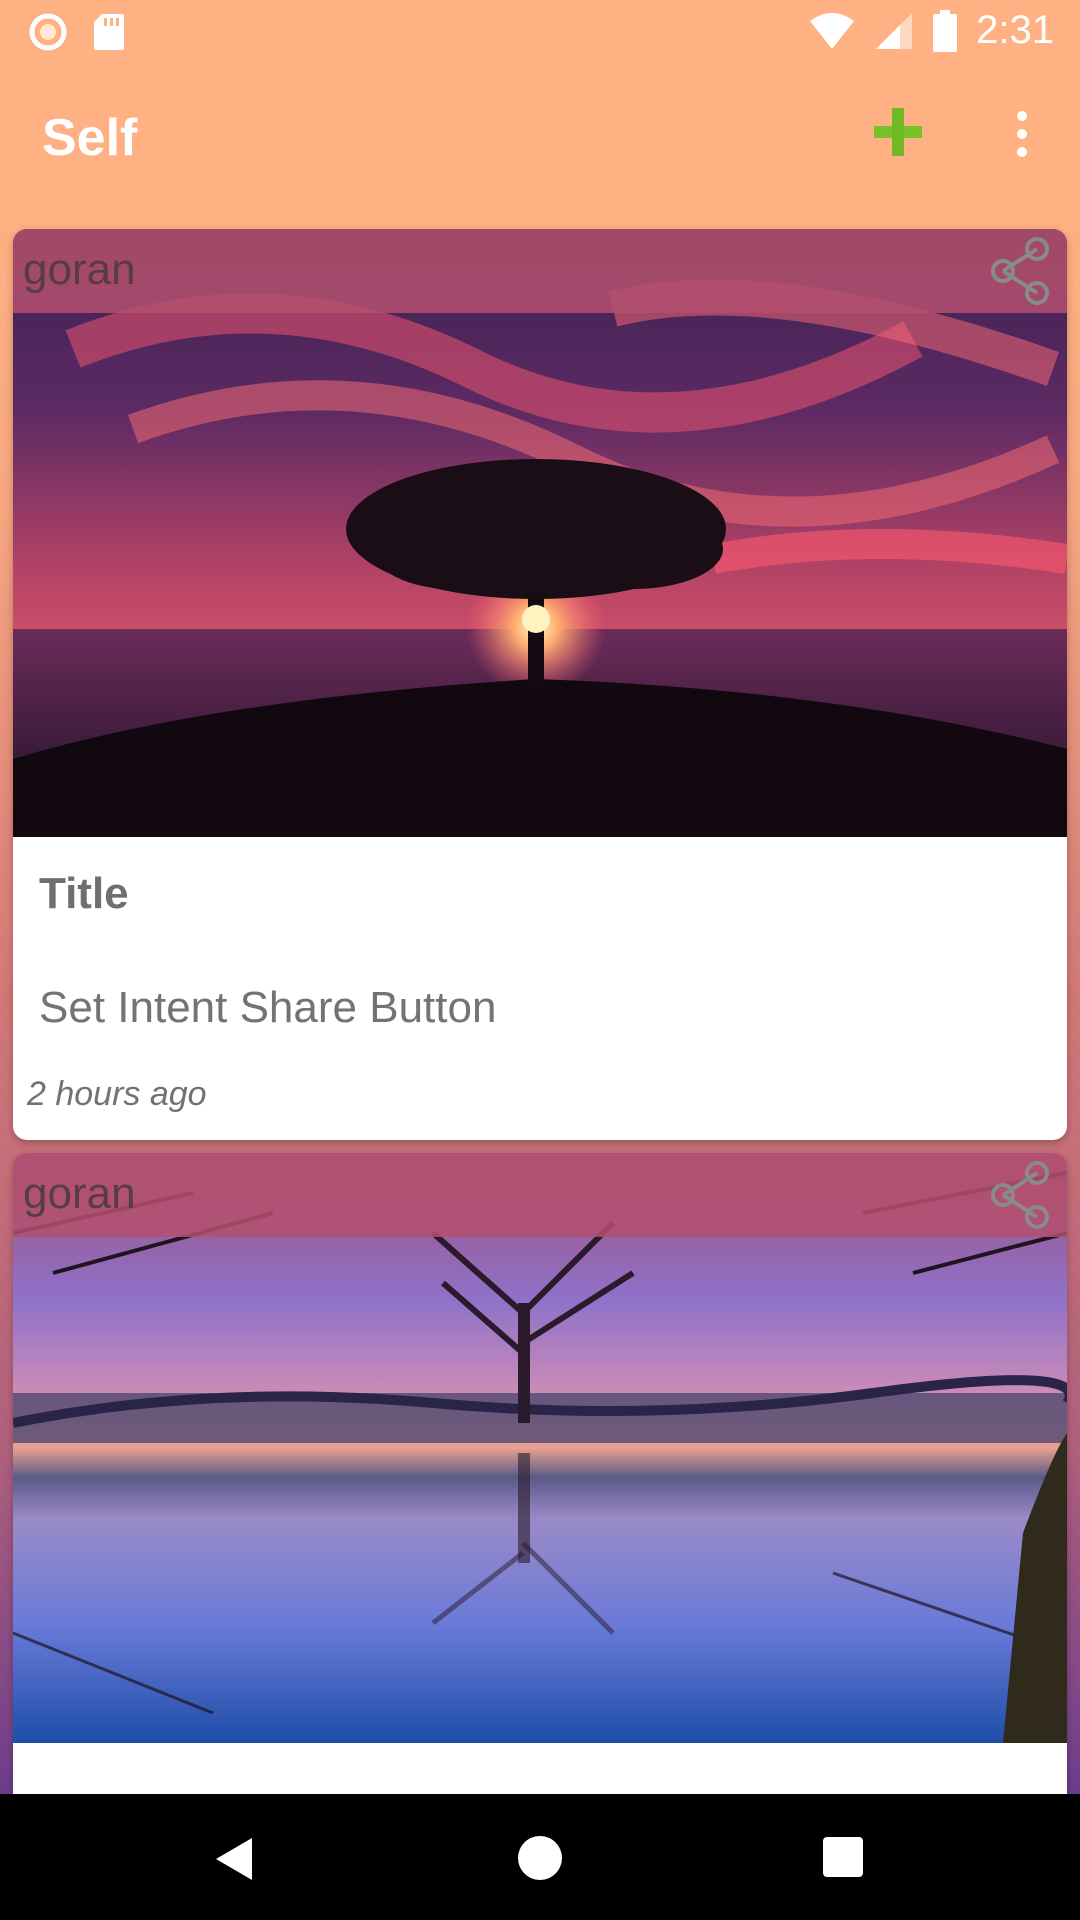  Describe the element at coordinates (268, 1007) in the screenshot. I see `post-description: Set Intent Share Button` at that location.